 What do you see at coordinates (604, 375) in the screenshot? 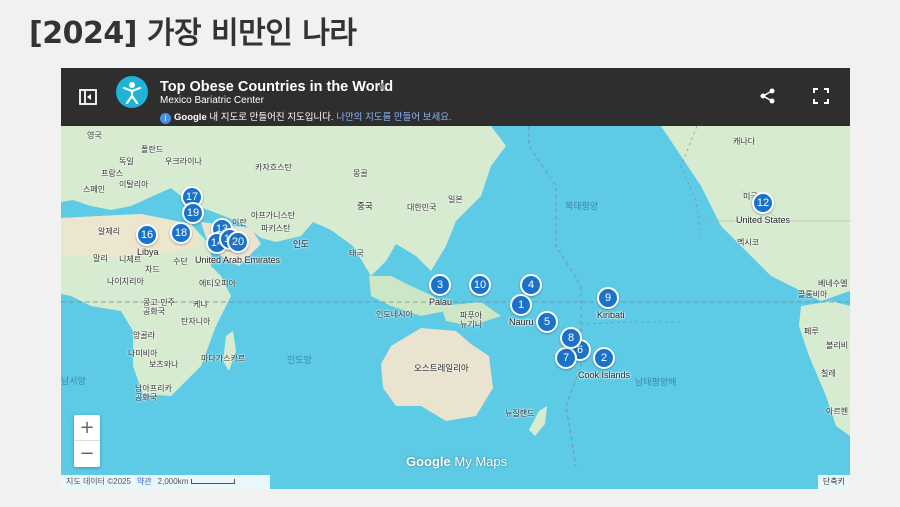
I see `pin-label-cook-islands: Cook Islands` at bounding box center [604, 375].